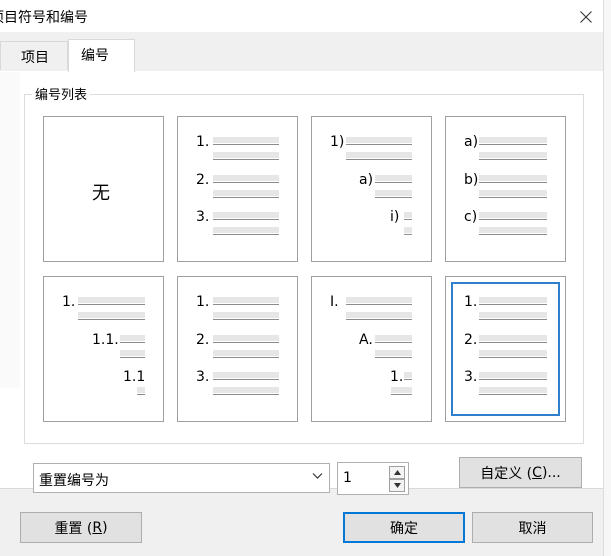 This screenshot has height=556, width=611. I want to click on customize-label: 自定义 (, so click(506, 473).